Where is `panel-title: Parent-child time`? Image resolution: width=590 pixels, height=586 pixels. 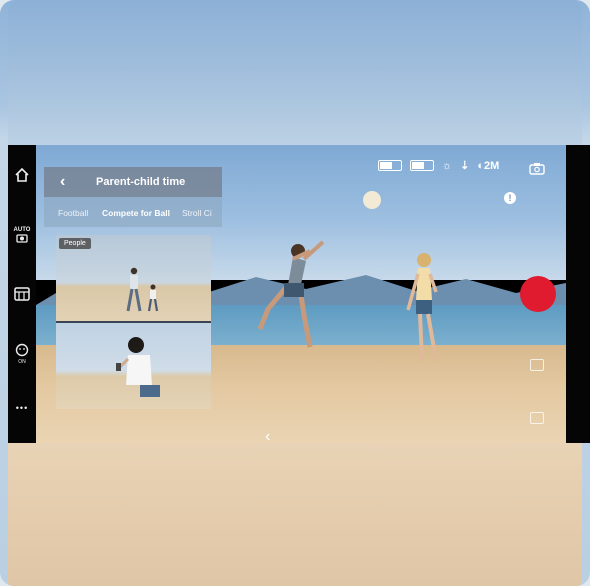 panel-title: Parent-child time is located at coordinates (141, 182).